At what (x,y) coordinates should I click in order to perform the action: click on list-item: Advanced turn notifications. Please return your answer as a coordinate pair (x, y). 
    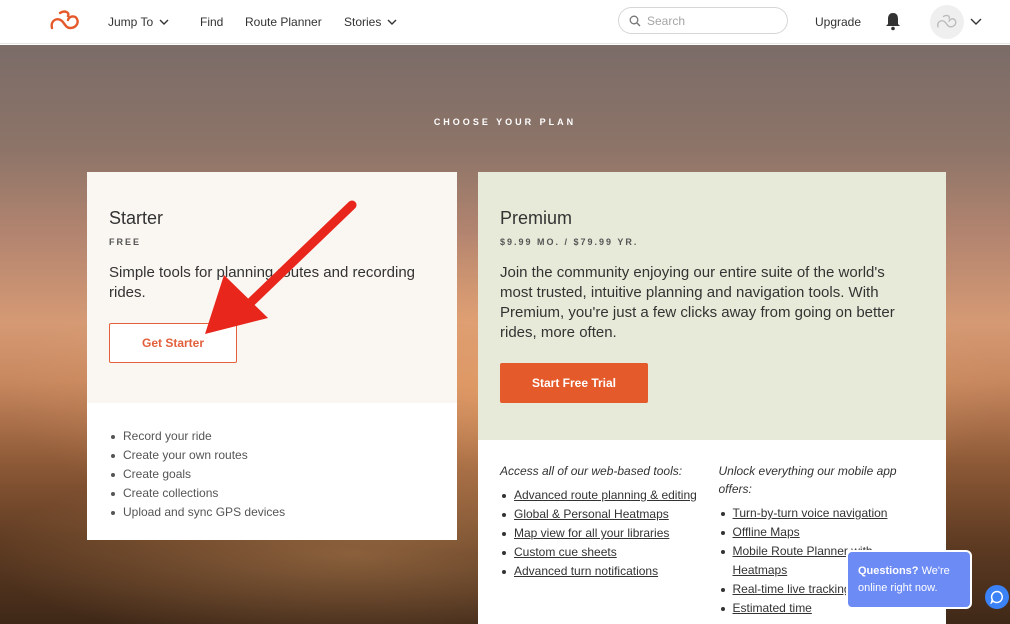
    Looking at the image, I should click on (603, 571).